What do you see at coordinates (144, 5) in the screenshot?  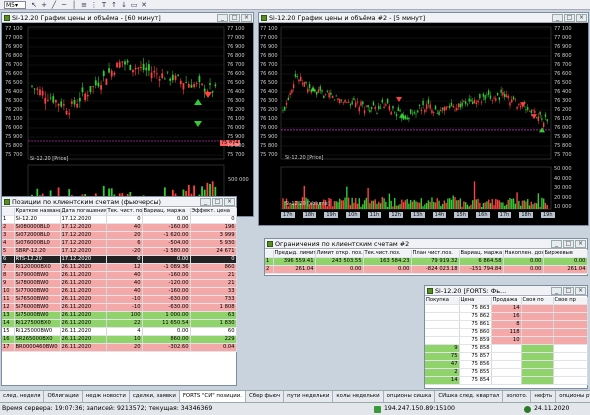 I see `delete-tool-icon: ✕` at bounding box center [144, 5].